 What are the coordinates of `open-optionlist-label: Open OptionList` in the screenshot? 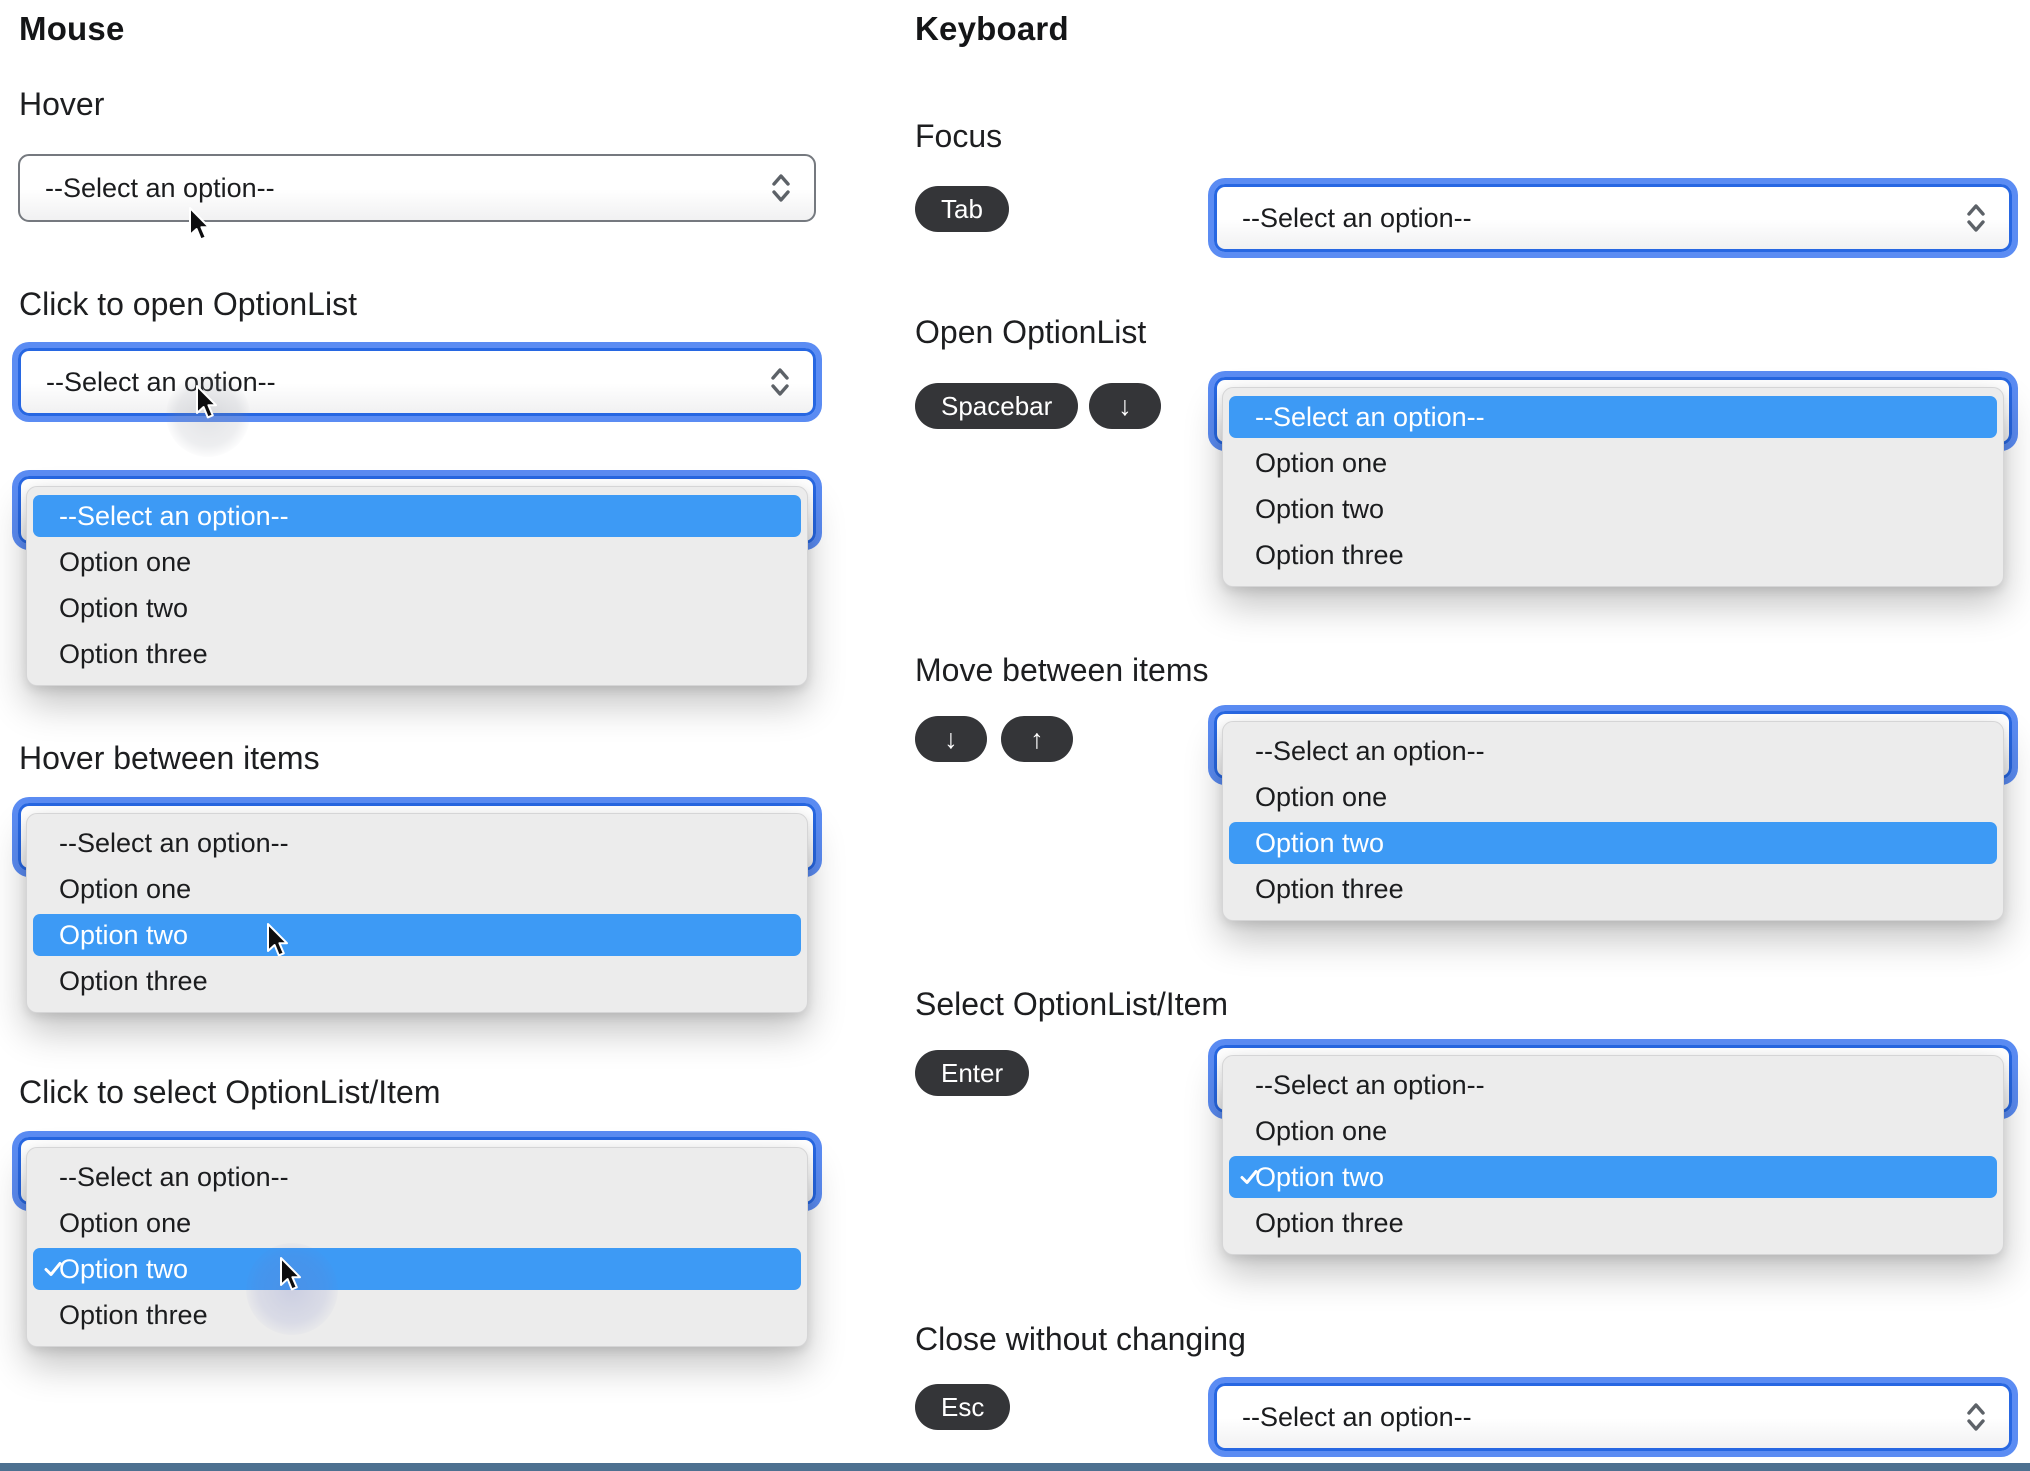 It's located at (1031, 332).